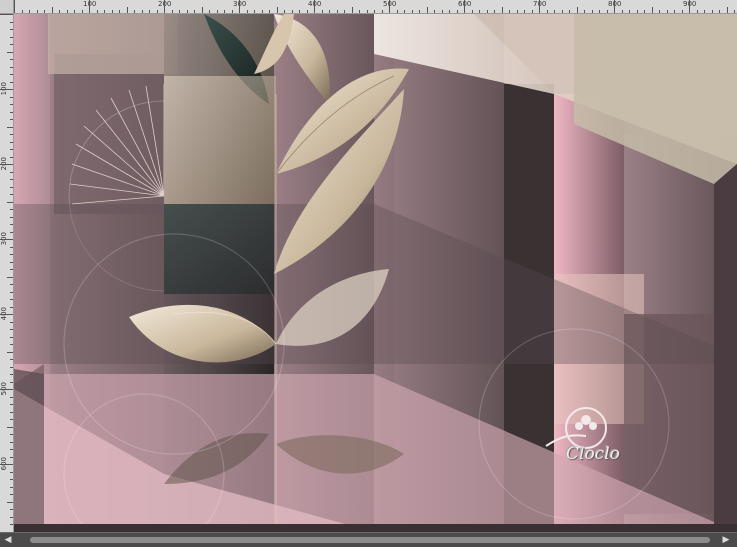  What do you see at coordinates (596, 441) in the screenshot?
I see `artist-signature-watermark: Cloclo` at bounding box center [596, 441].